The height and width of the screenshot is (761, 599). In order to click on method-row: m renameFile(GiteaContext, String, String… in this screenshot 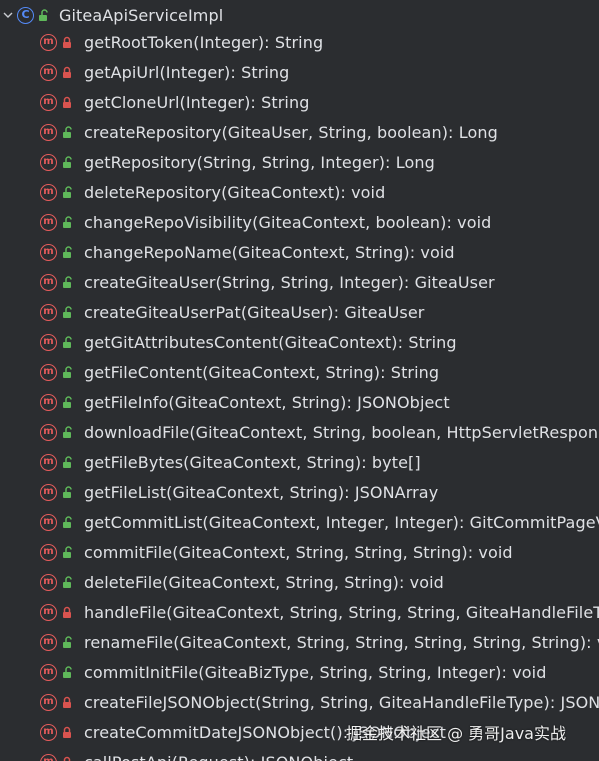, I will do `click(319, 642)`.